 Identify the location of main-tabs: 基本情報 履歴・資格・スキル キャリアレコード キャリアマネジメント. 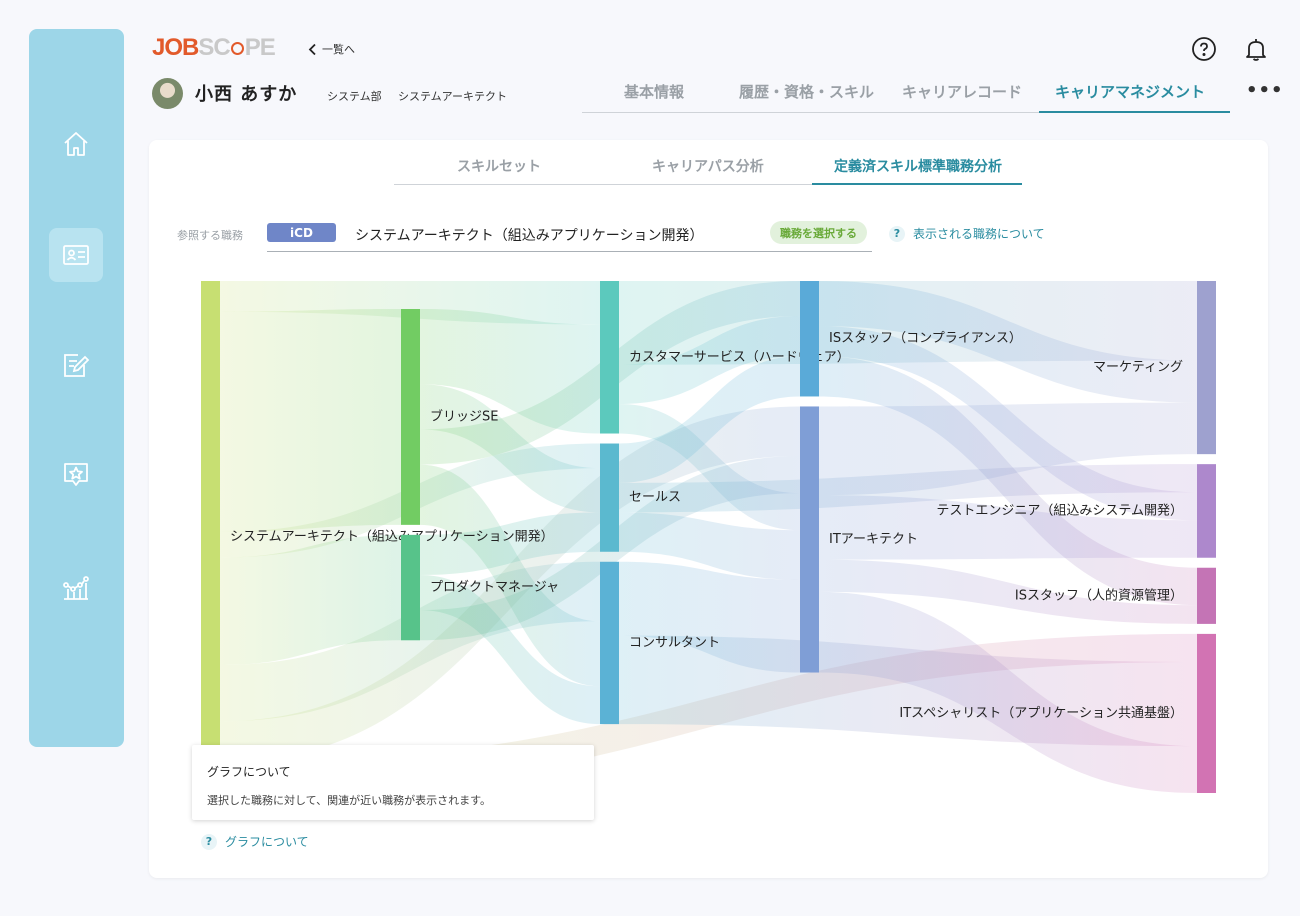
(906, 92).